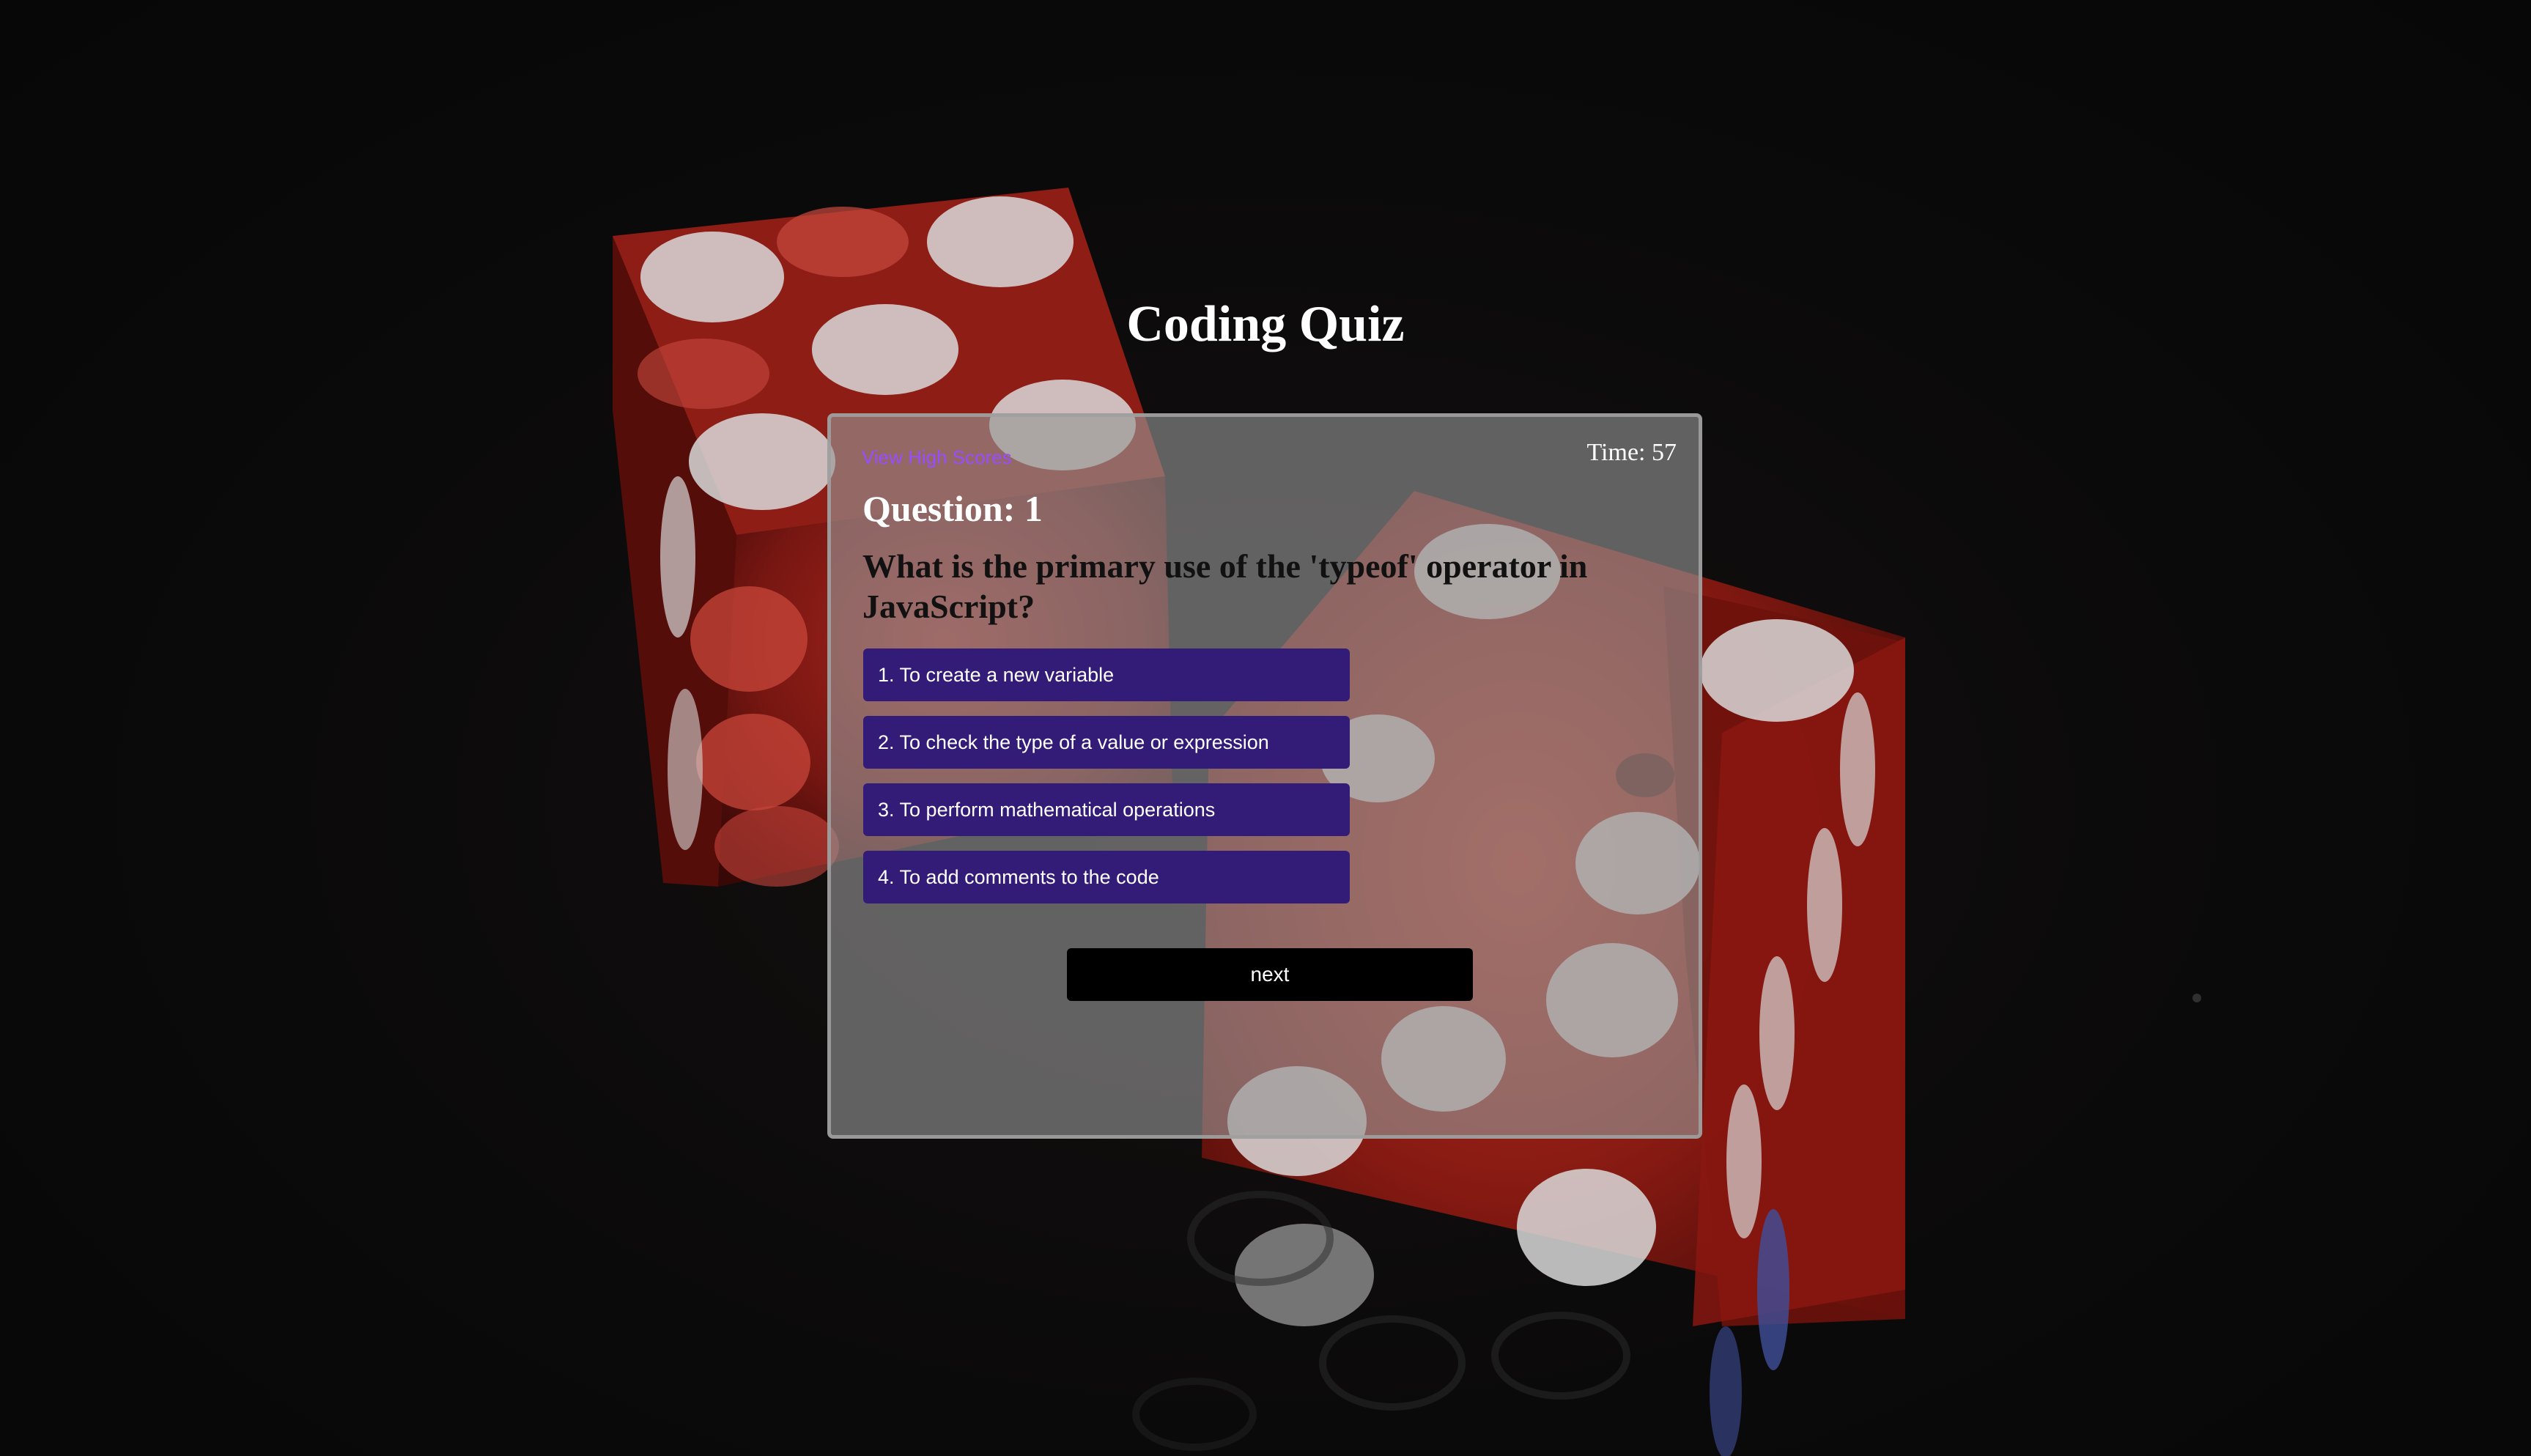 The image size is (2531, 1456). Describe the element at coordinates (937, 457) in the screenshot. I see `view-high-scores-link: View High Scores` at that location.